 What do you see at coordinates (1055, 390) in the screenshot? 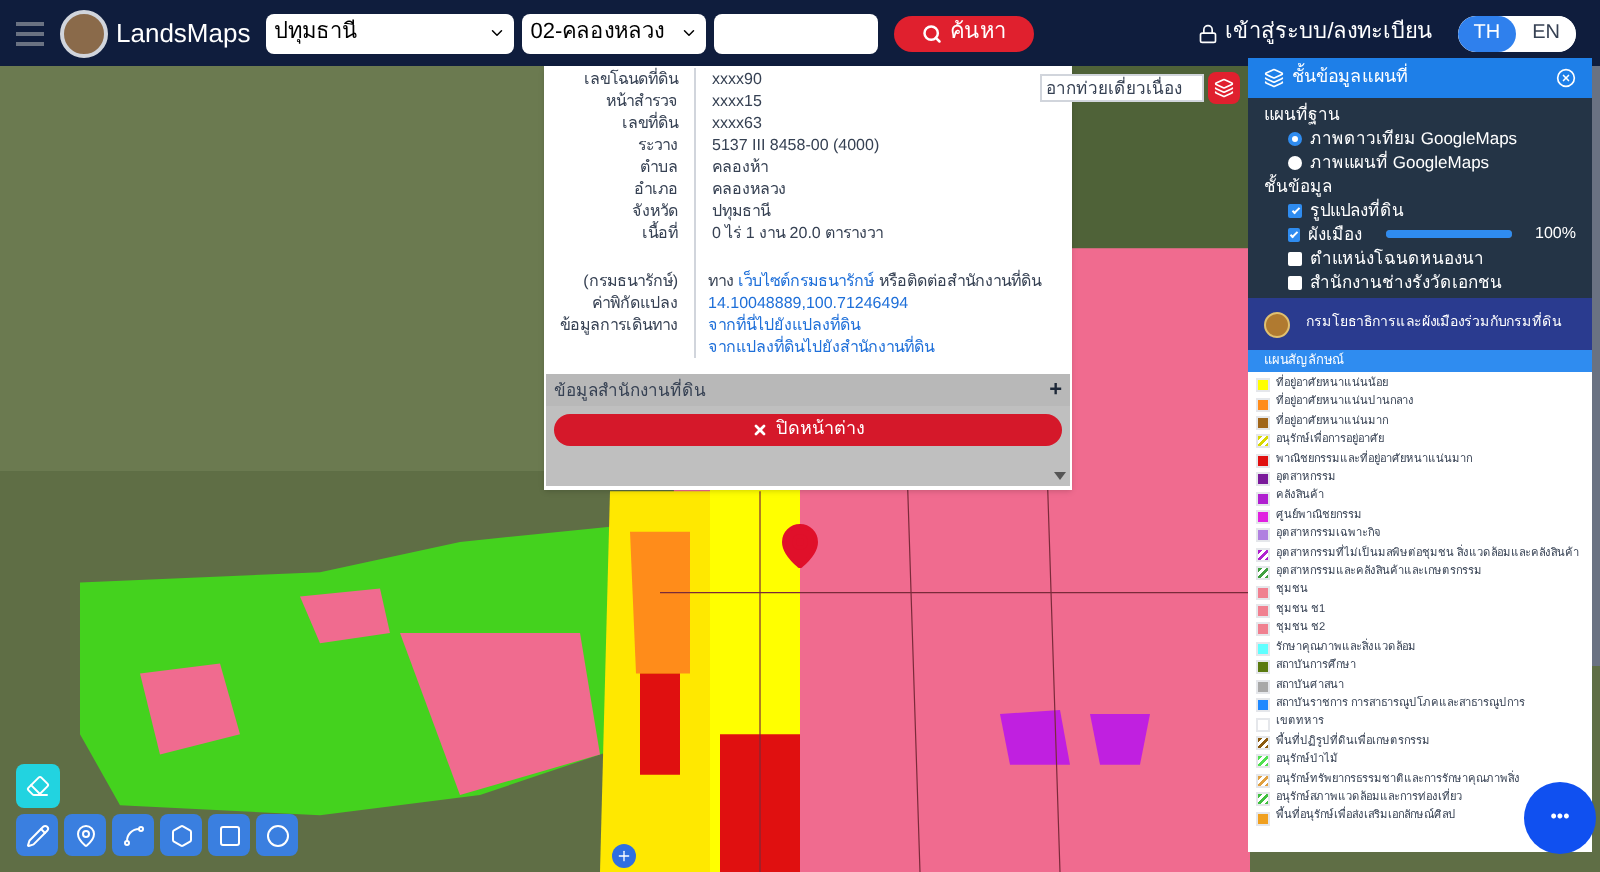
I see `expand-toggle: +` at bounding box center [1055, 390].